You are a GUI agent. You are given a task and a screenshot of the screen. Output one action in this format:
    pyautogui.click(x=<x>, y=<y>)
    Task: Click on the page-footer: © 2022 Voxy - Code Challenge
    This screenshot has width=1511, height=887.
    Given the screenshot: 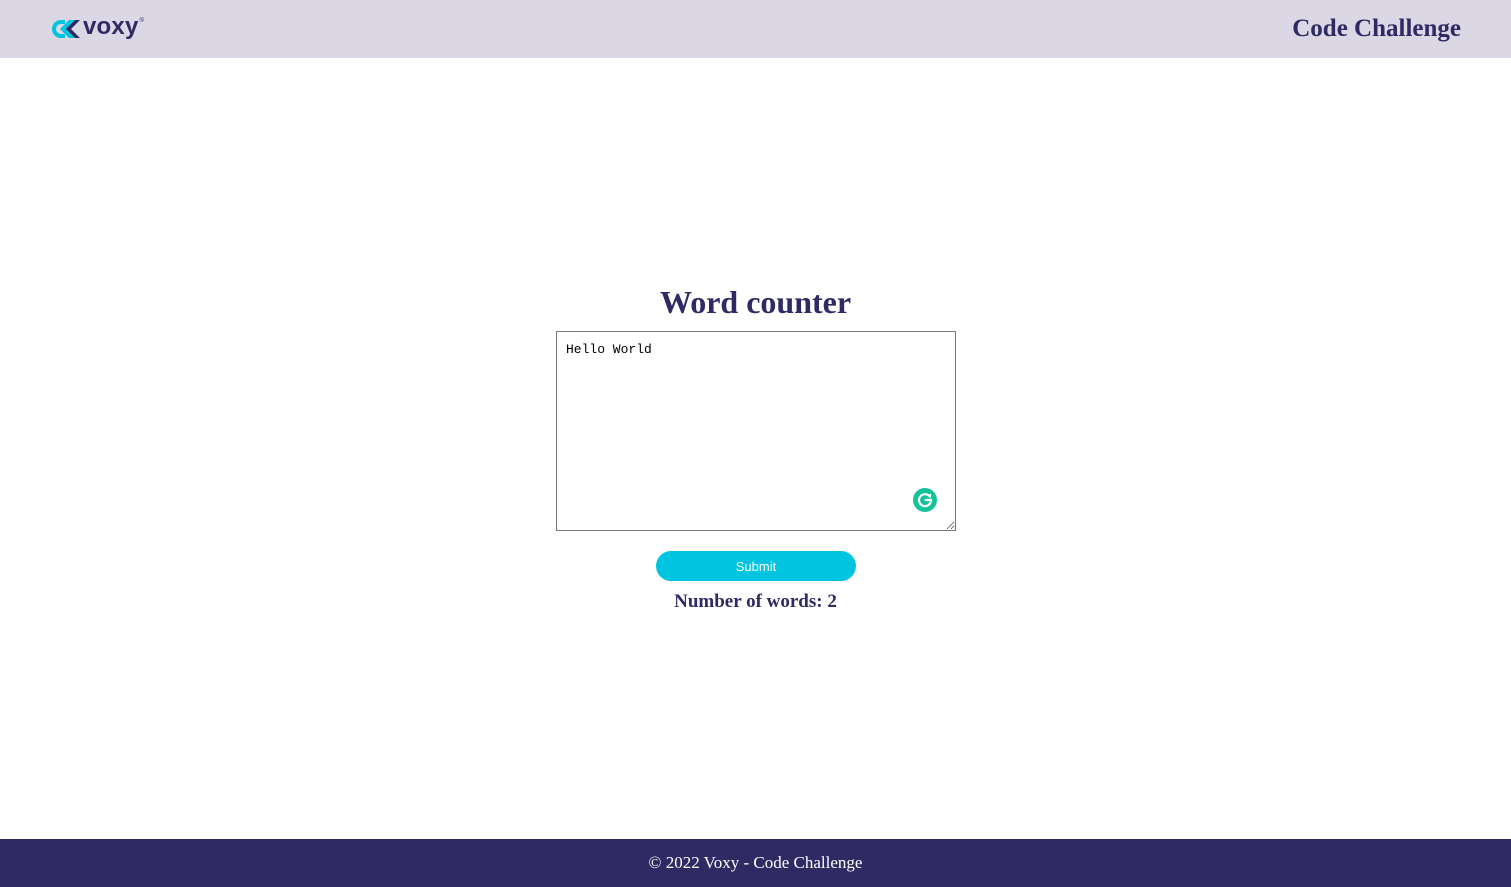 What is the action you would take?
    pyautogui.click(x=755, y=863)
    